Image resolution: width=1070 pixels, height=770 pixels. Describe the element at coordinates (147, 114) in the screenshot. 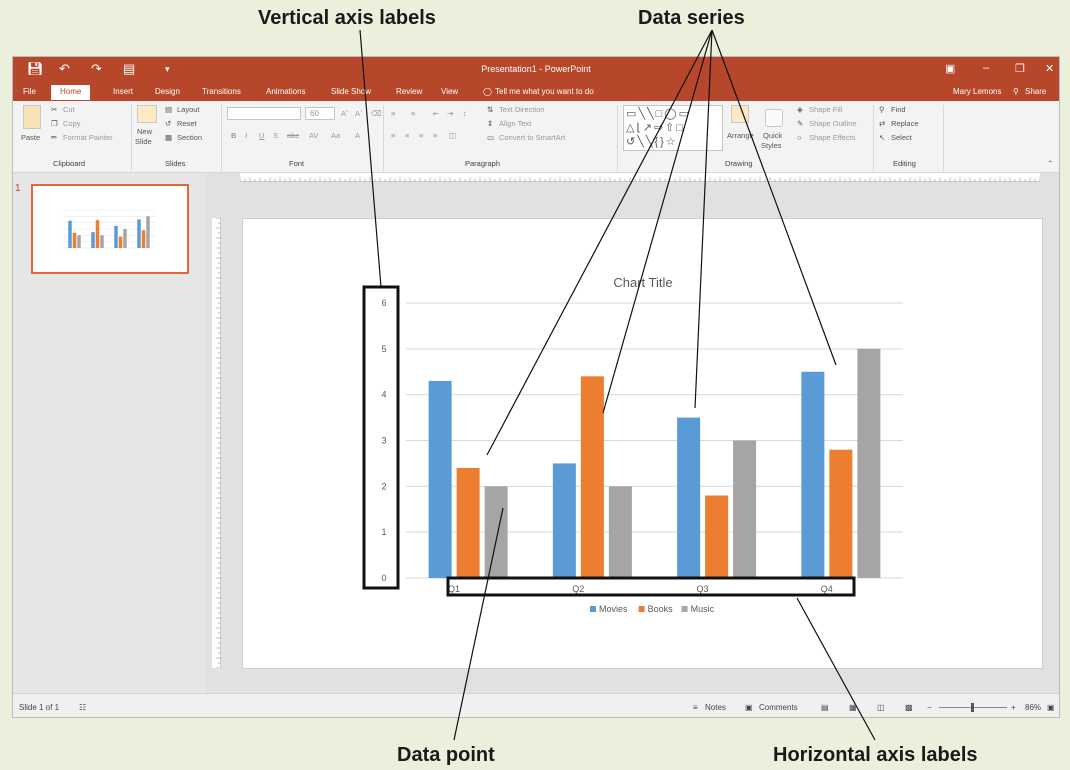

I see `new-slide-icon` at that location.